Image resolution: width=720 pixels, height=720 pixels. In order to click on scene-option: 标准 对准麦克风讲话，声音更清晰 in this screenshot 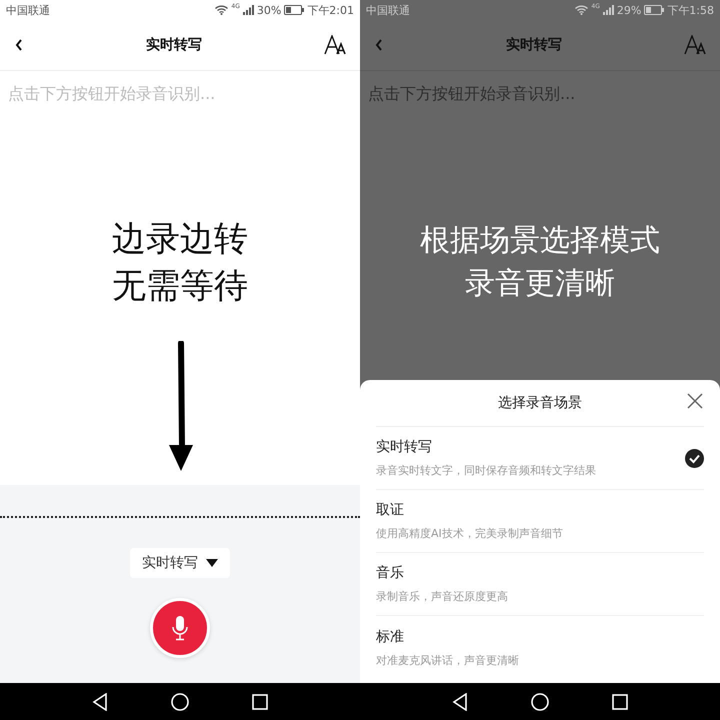, I will do `click(540, 647)`.